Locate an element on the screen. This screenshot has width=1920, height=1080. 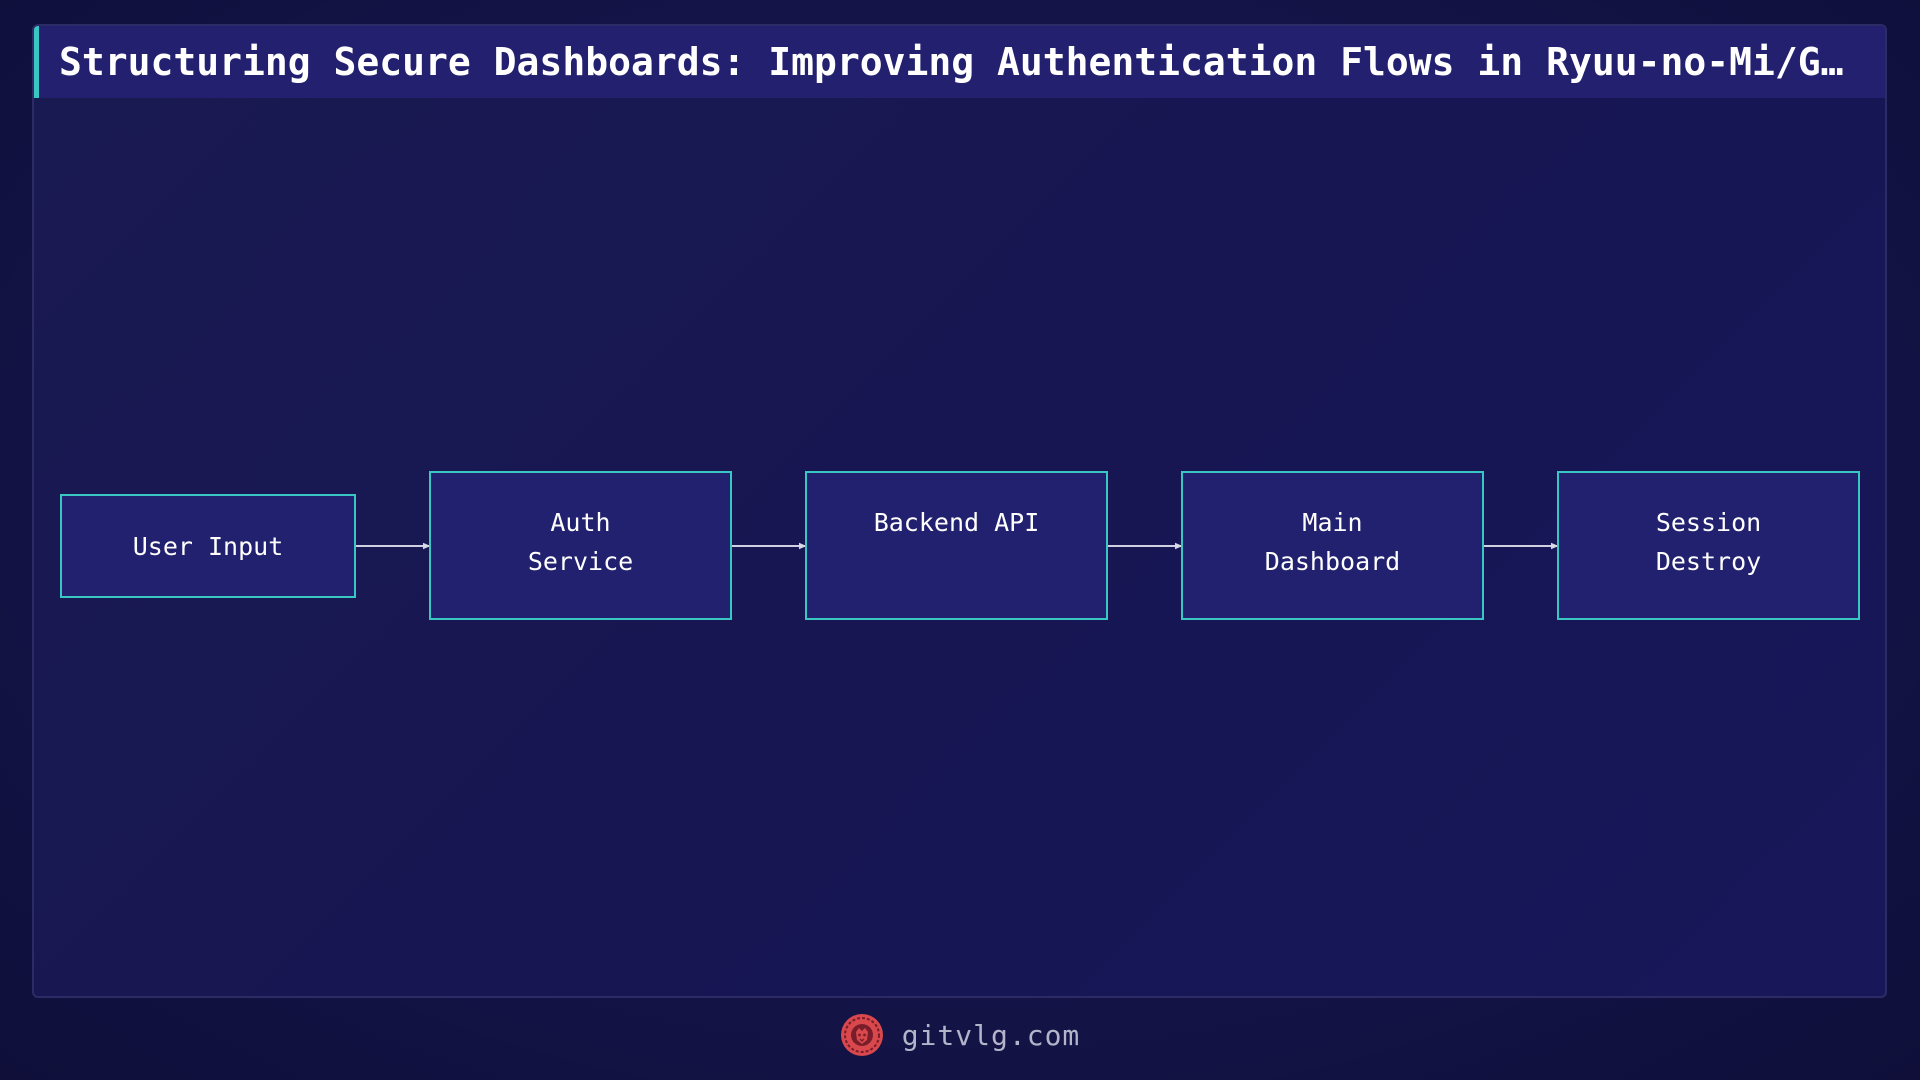
node-label: Backend API is located at coordinates (956, 522).